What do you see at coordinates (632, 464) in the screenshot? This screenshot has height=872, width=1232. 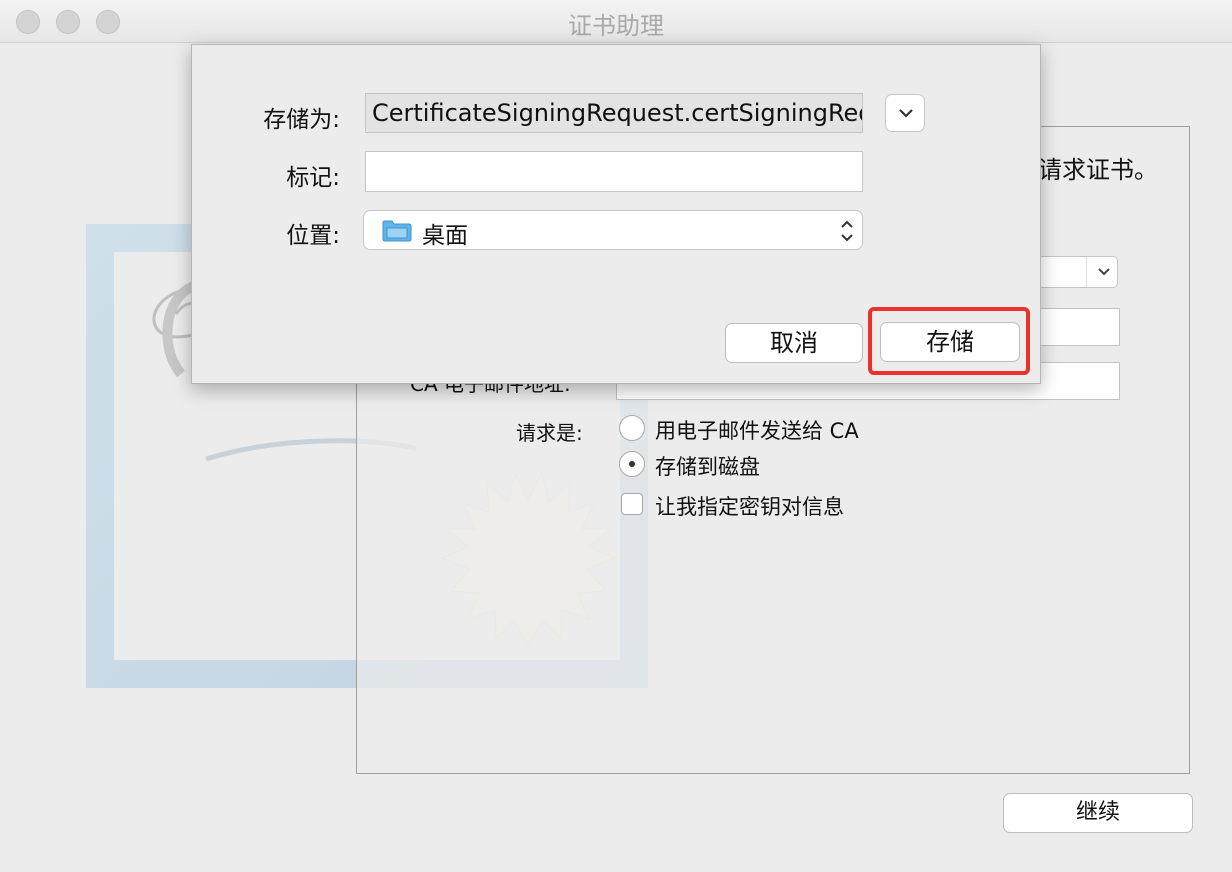 I see `save-to-disk-radio` at bounding box center [632, 464].